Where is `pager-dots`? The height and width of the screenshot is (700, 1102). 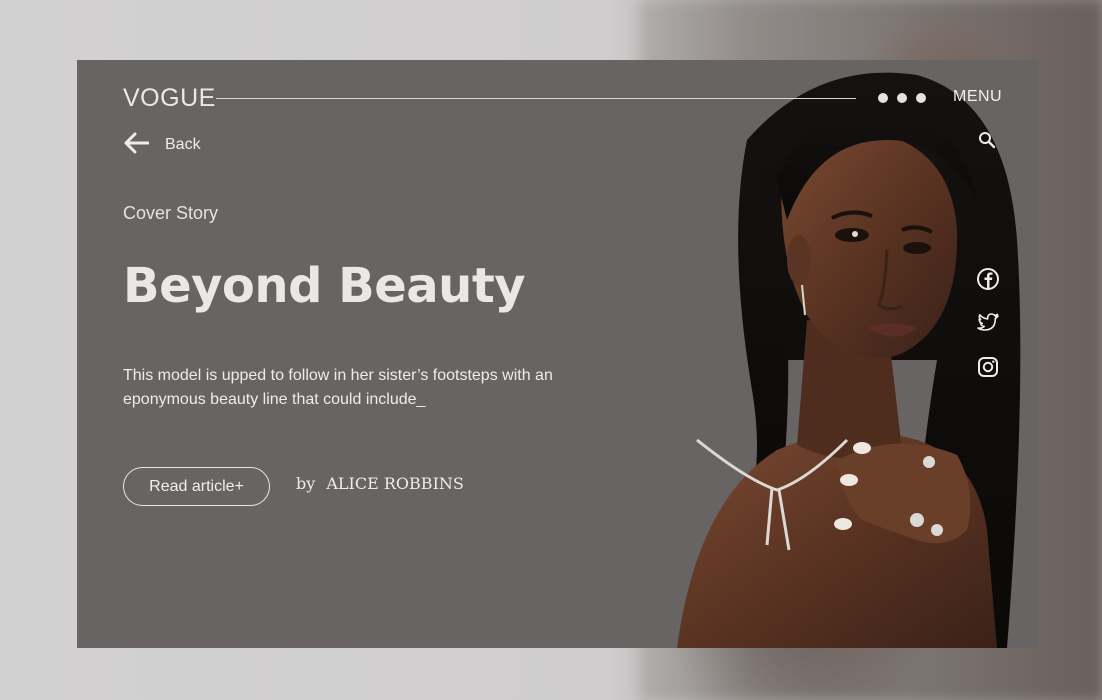 pager-dots is located at coordinates (902, 98).